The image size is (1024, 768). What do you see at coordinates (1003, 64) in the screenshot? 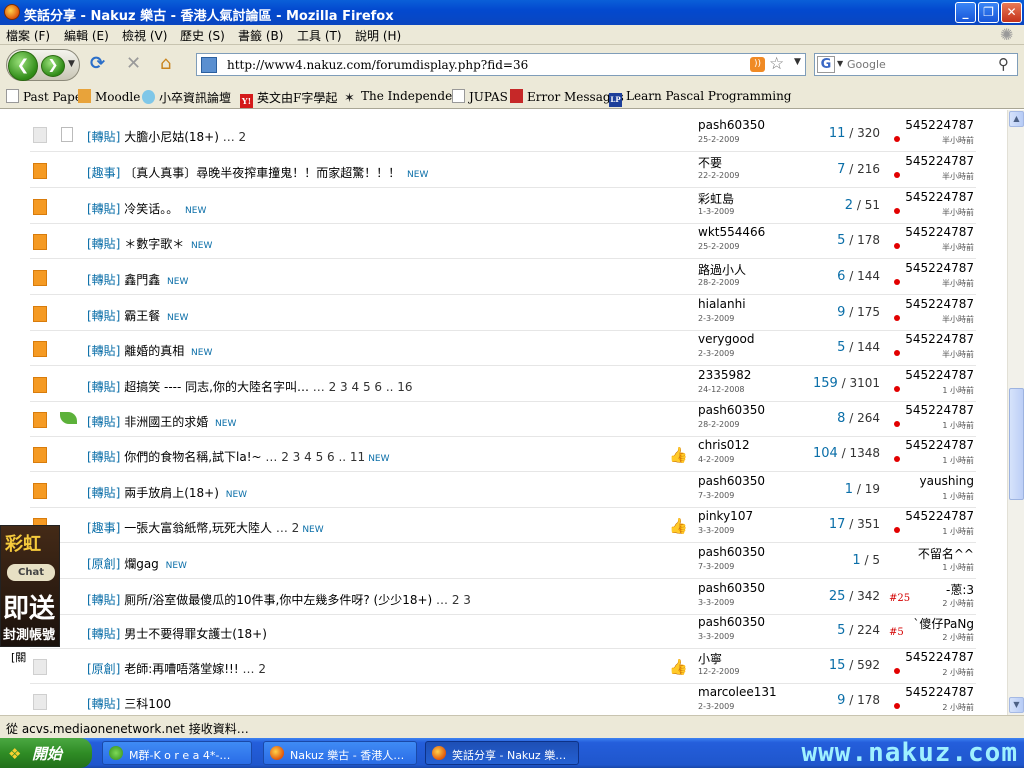
I see `search-icon: ⚲` at bounding box center [1003, 64].